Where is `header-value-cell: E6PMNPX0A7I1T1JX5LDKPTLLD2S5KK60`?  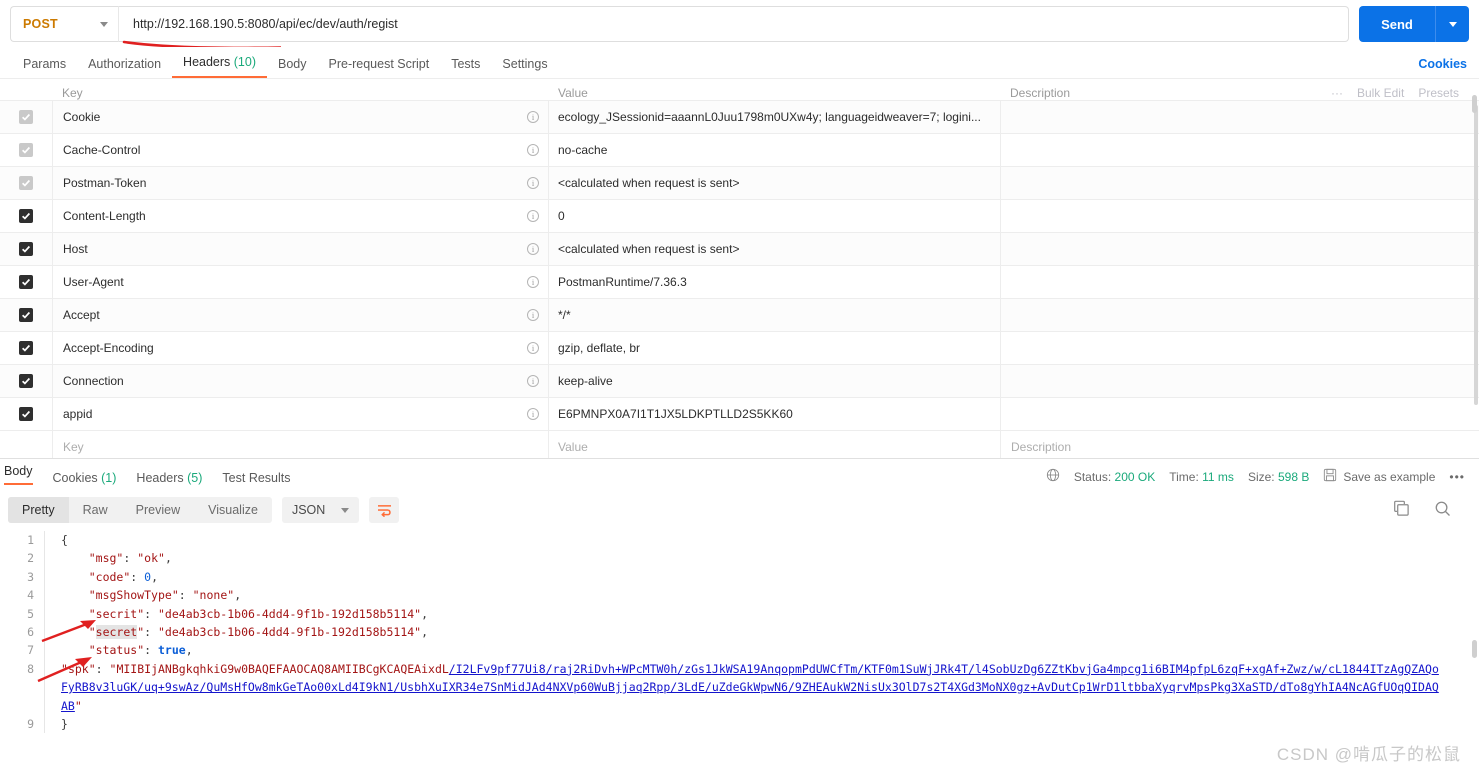
header-value-cell: E6PMNPX0A7I1T1JX5LDKPTLLD2S5KK60 is located at coordinates (774, 414).